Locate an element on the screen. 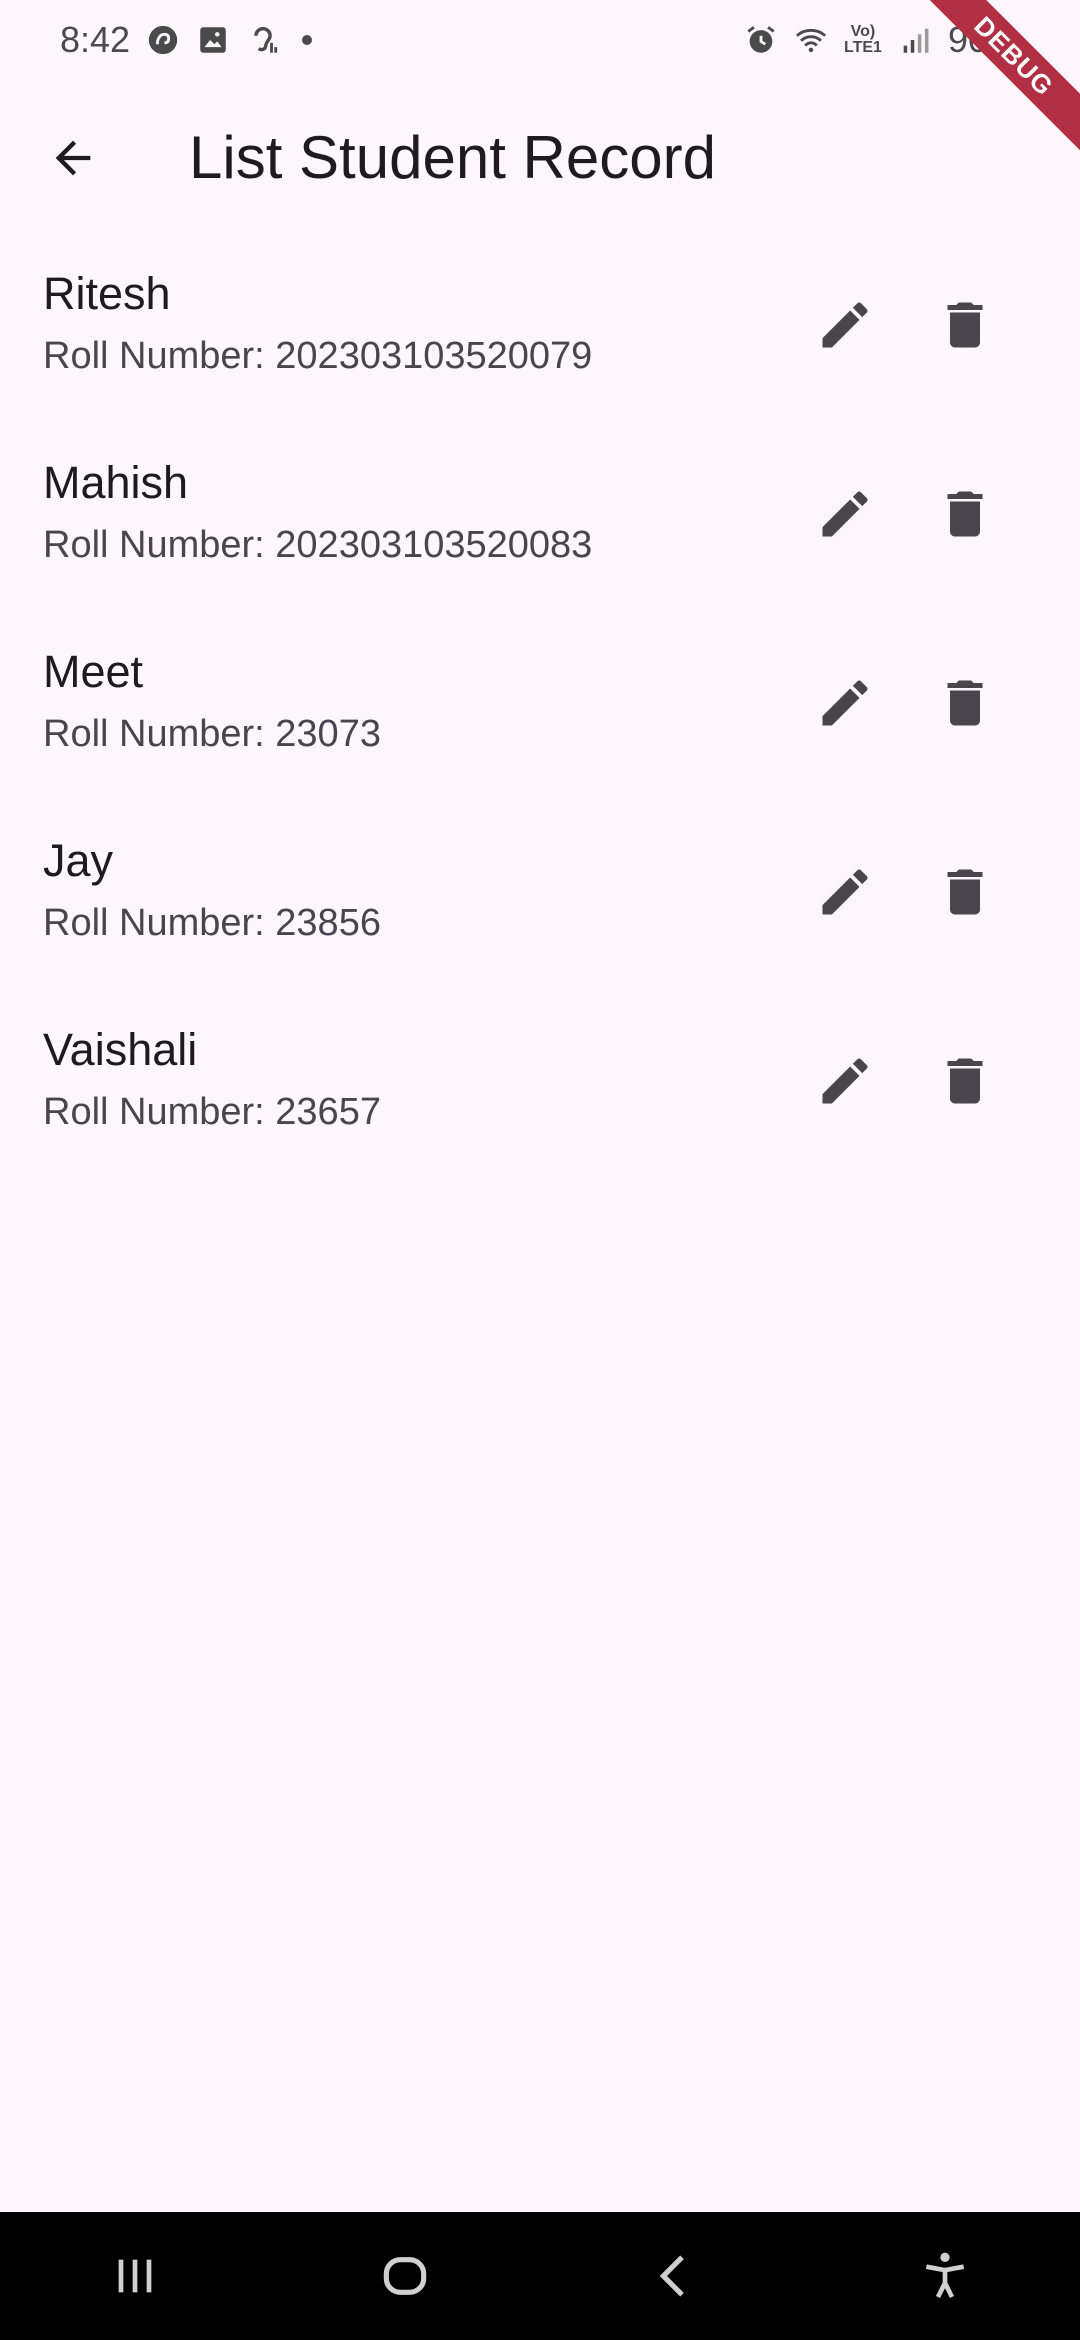 The height and width of the screenshot is (2340, 1080). list-item: Vaishali Roll Number: 23657 is located at coordinates (540, 1080).